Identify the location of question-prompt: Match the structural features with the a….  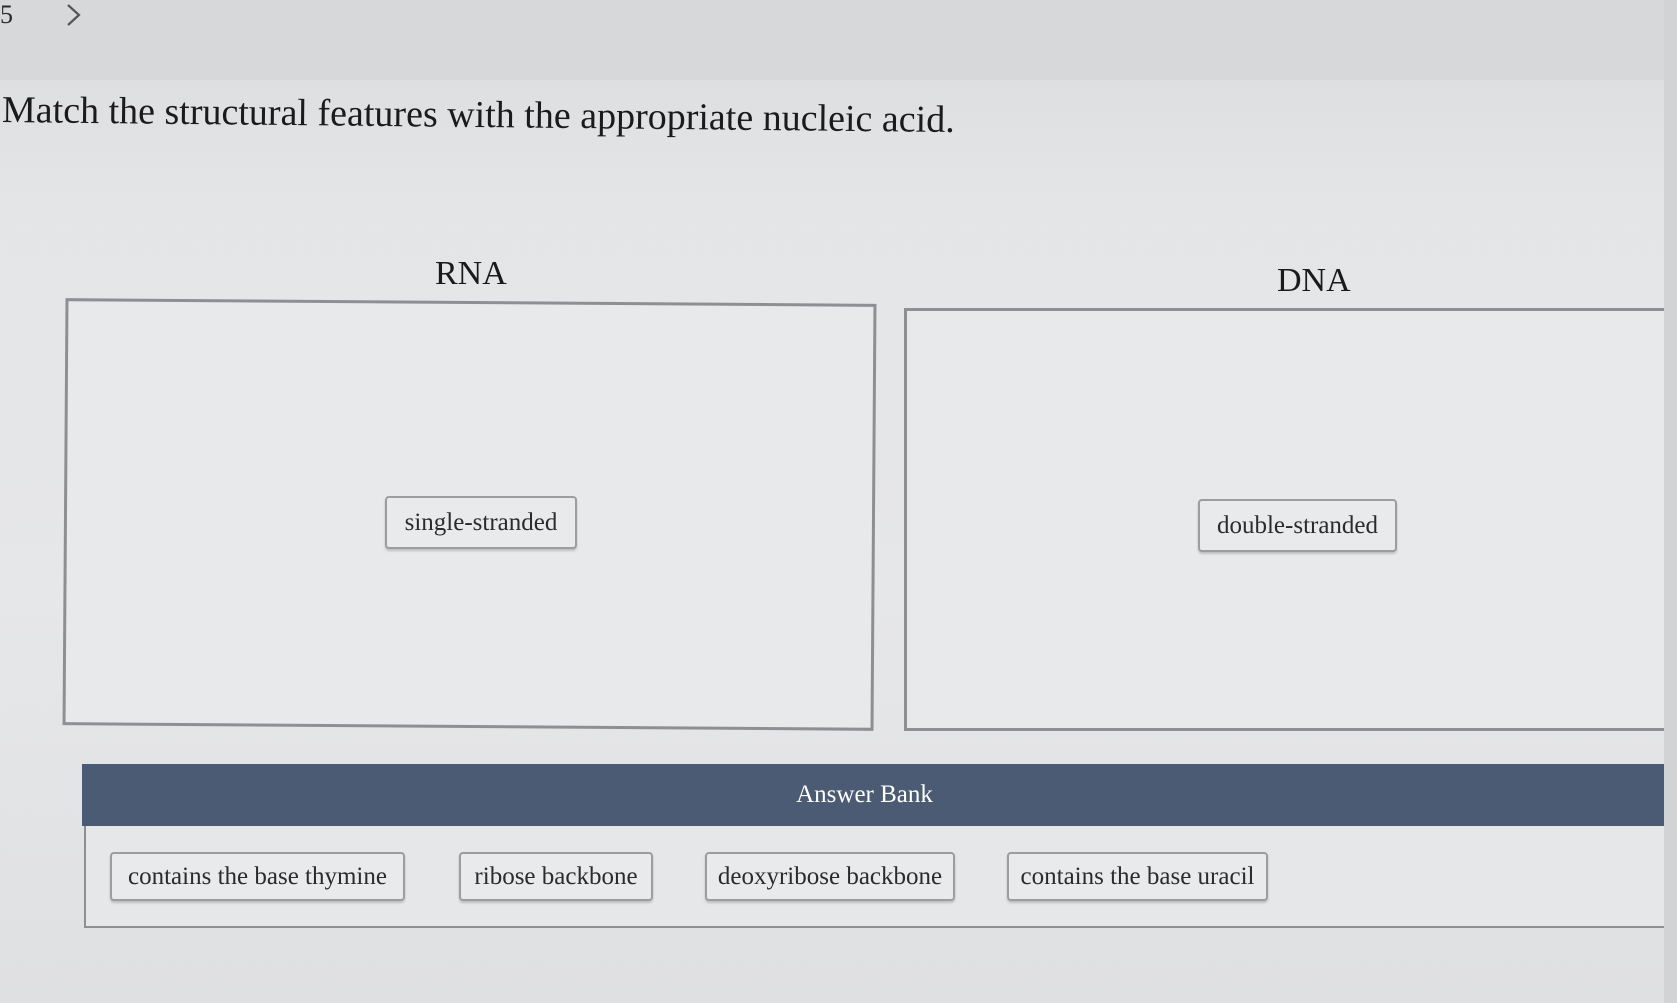
(478, 115).